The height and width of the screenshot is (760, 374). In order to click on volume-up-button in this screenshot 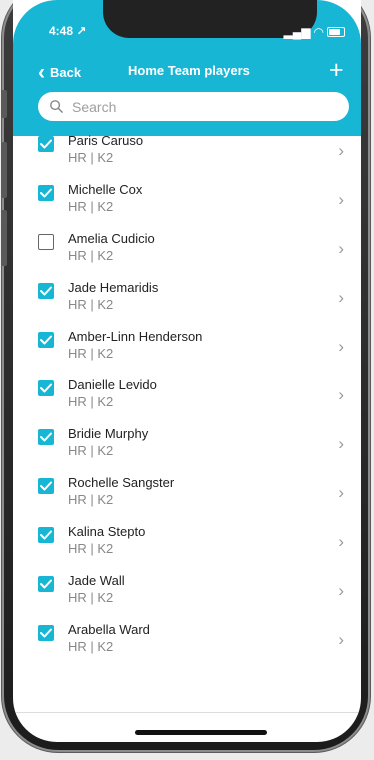, I will do `click(4, 170)`.